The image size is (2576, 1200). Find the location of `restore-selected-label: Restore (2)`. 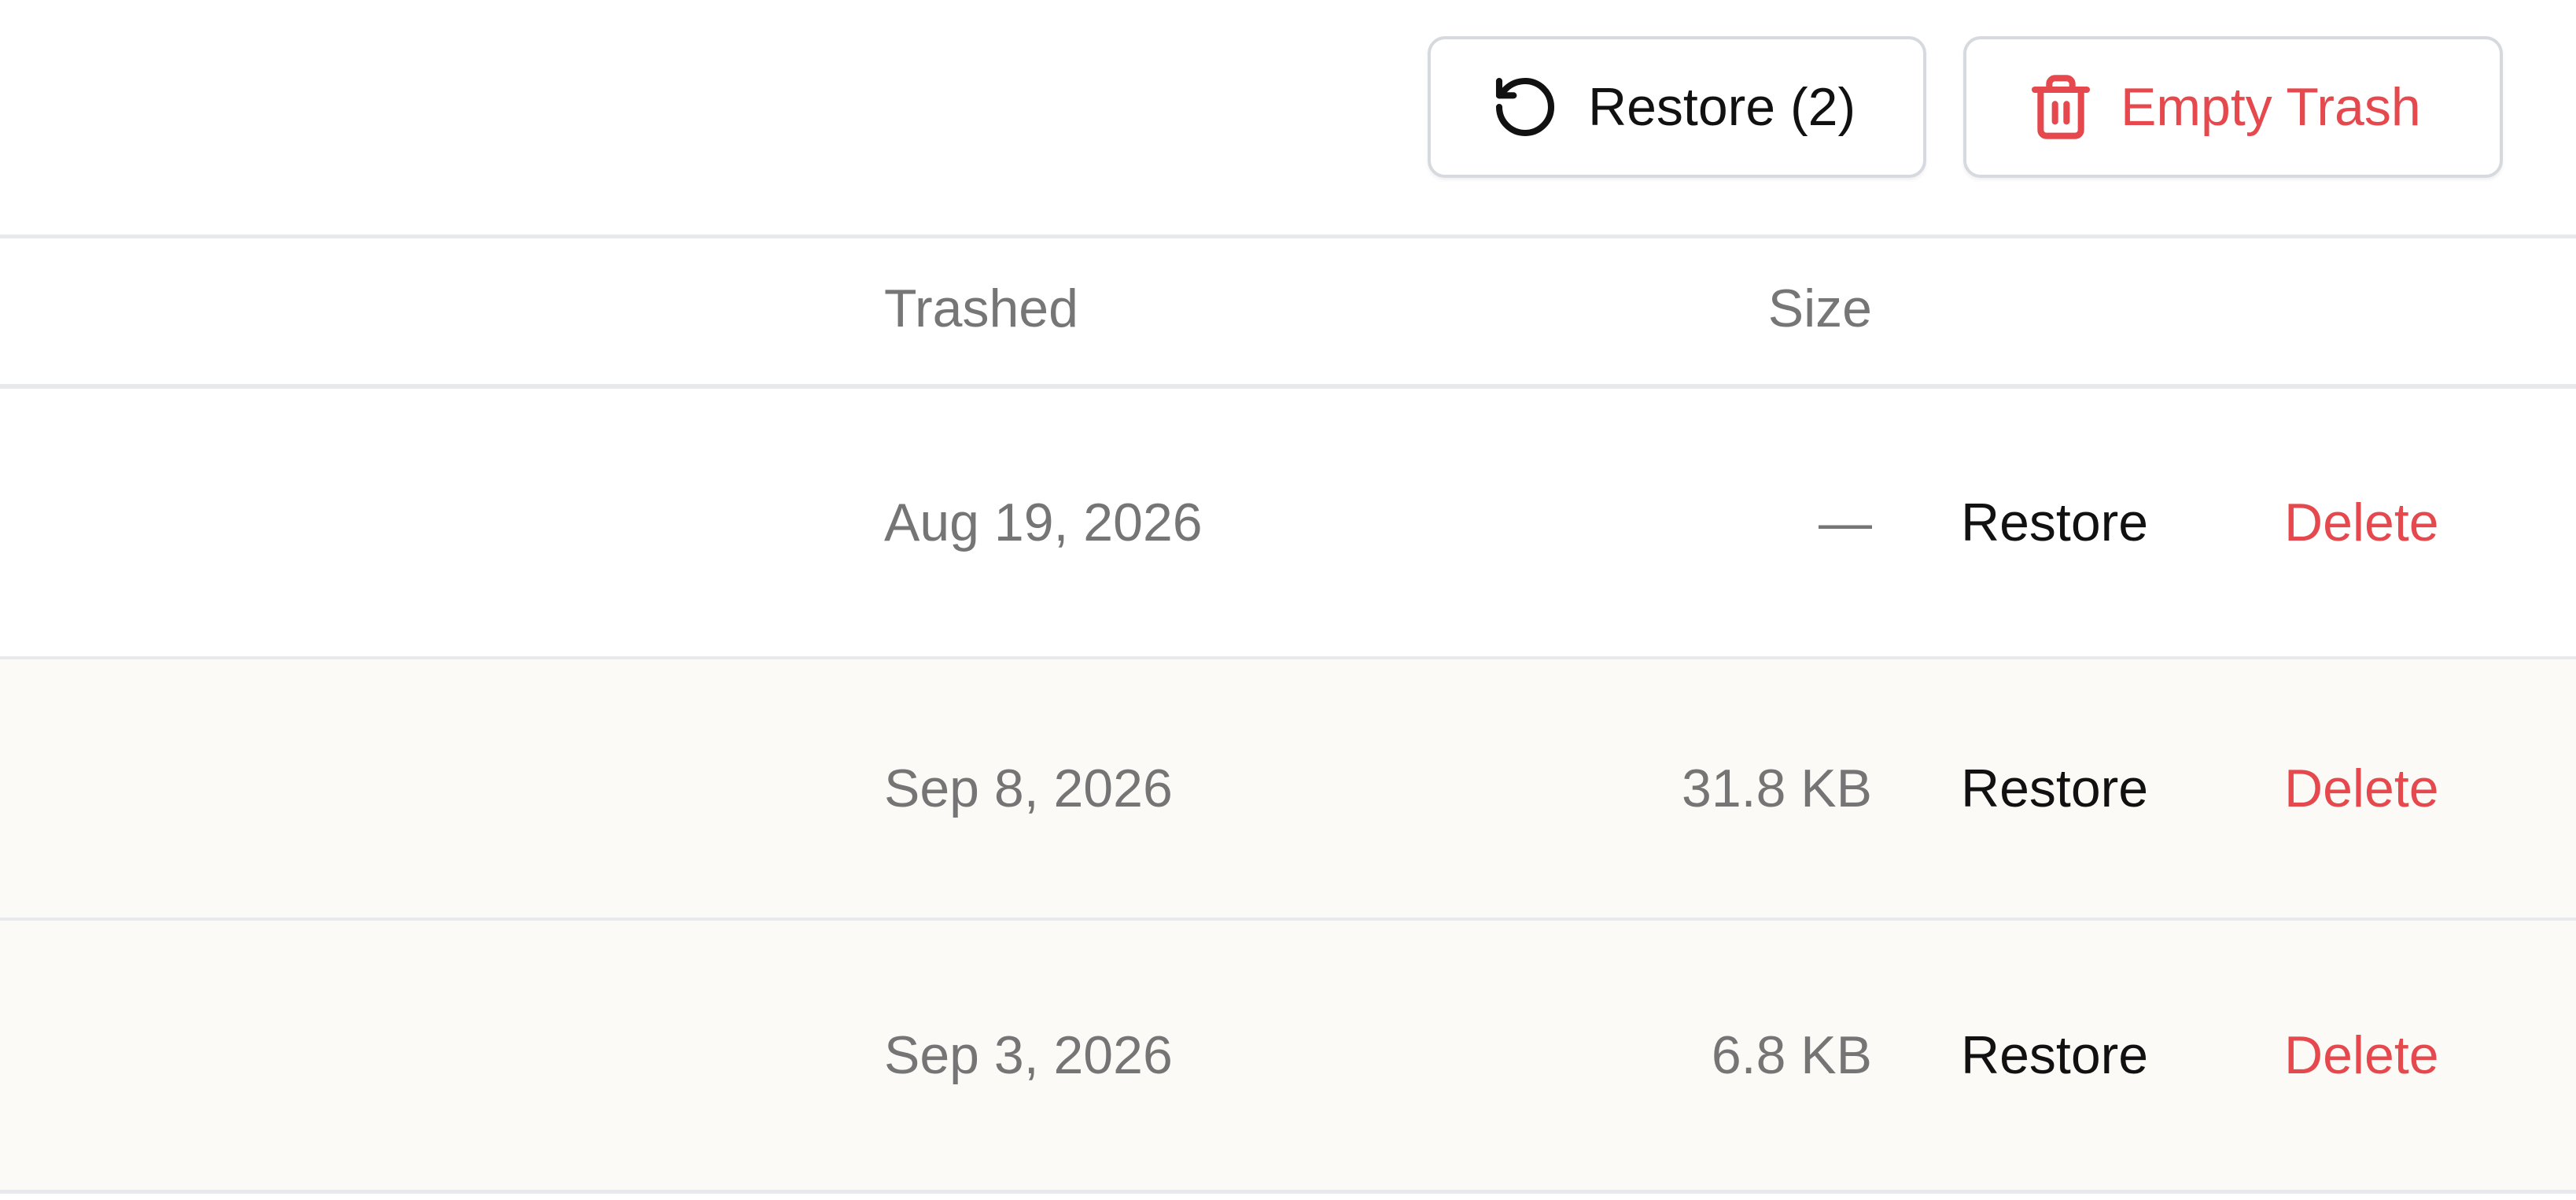

restore-selected-label: Restore (2) is located at coordinates (1722, 107).